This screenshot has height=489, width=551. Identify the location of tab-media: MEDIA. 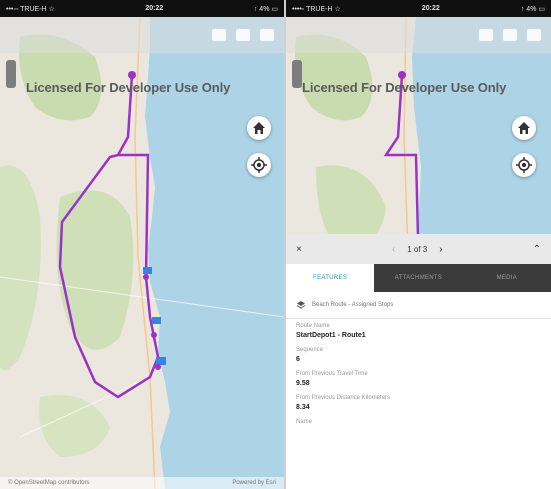
(506, 278).